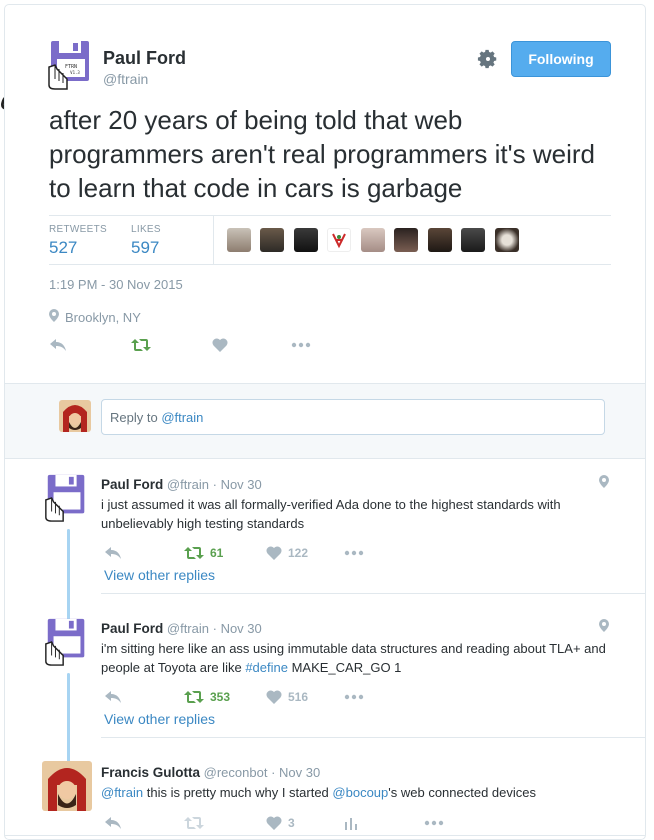 Image resolution: width=654 pixels, height=840 pixels. I want to click on tweet-timestamp: 1:19 PM - 30 Nov 2015, so click(116, 284).